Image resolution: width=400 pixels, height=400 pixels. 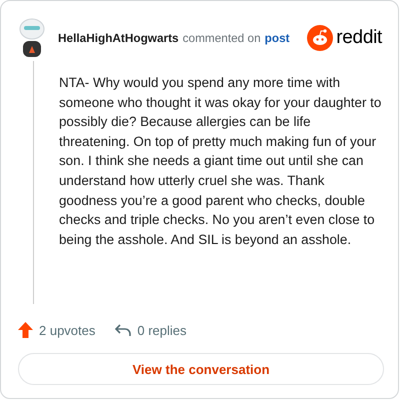 What do you see at coordinates (221, 38) in the screenshot?
I see `action-text: commented on` at bounding box center [221, 38].